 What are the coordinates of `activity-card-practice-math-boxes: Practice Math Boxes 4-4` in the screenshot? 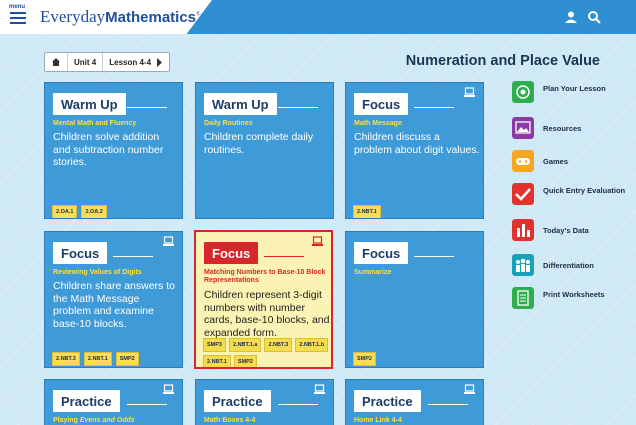 It's located at (264, 402).